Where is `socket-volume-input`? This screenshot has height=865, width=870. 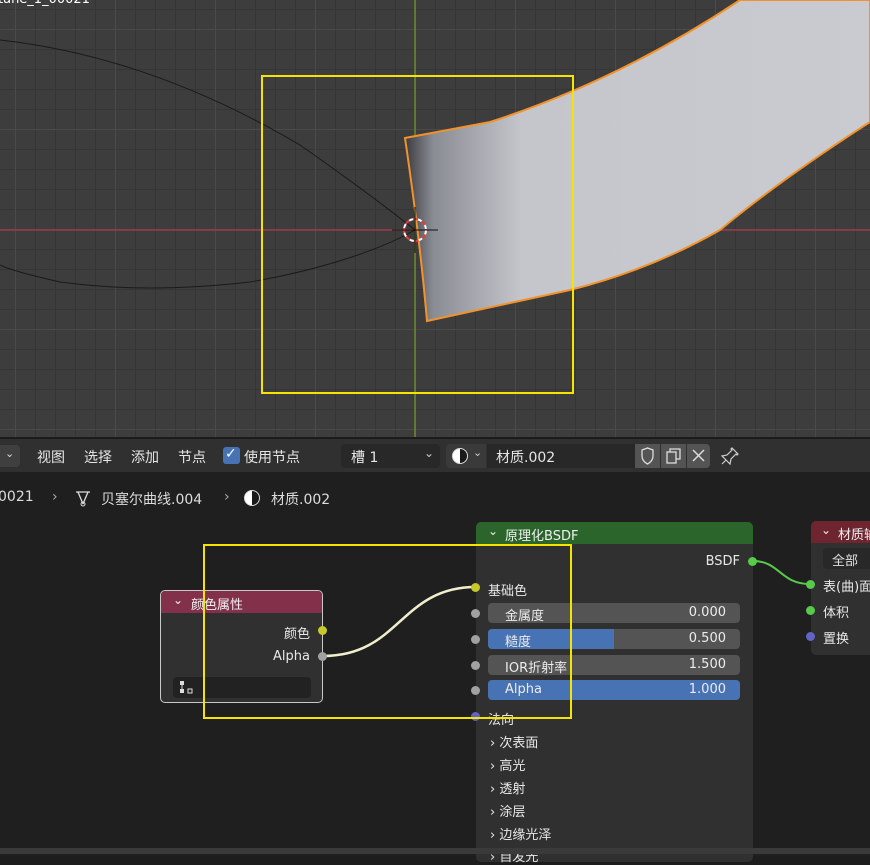 socket-volume-input is located at coordinates (810, 610).